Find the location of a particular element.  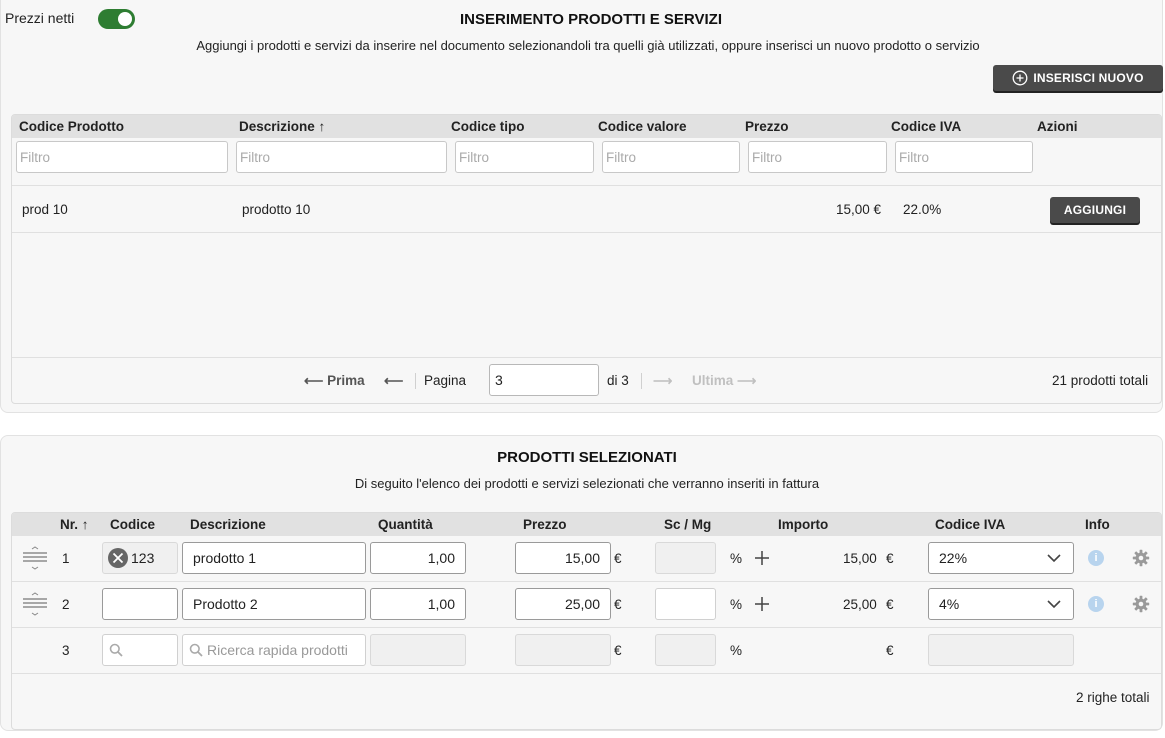

row3-quick-search: Ricerca rapida prodotti is located at coordinates (274, 650).